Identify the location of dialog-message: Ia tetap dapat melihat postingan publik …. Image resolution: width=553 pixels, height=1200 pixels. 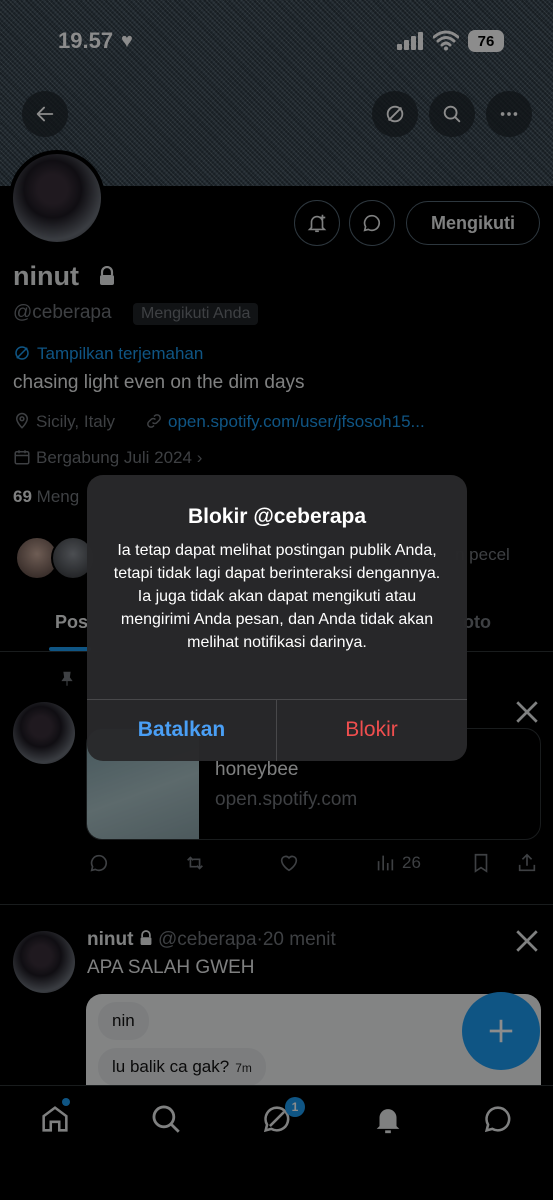
(277, 596).